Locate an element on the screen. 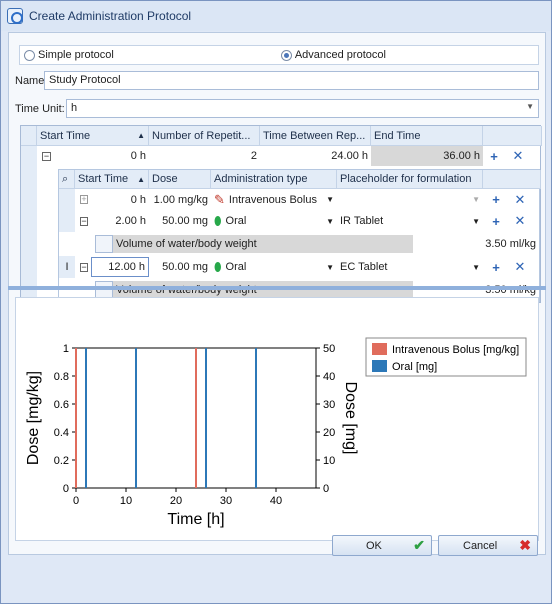 The height and width of the screenshot is (604, 552). text-cursor-icon: I is located at coordinates (67, 267).